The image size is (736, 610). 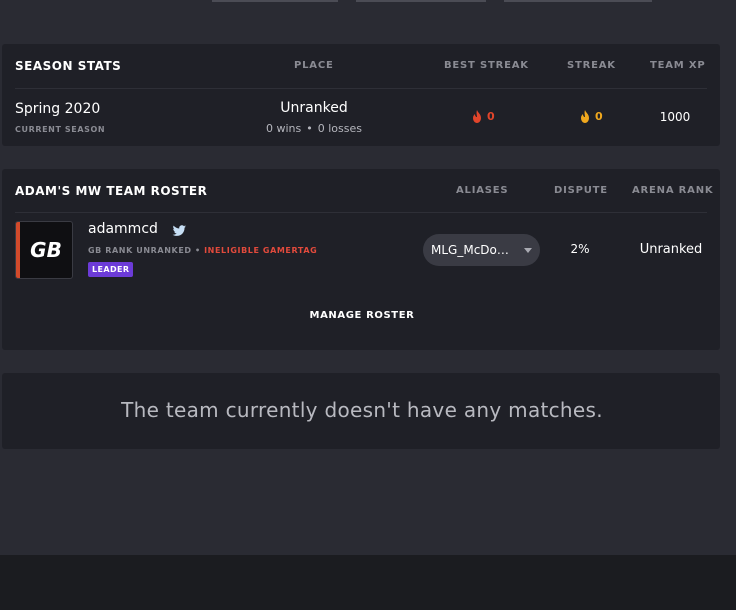 I want to click on dispute-header: DISPUTE, so click(x=581, y=190).